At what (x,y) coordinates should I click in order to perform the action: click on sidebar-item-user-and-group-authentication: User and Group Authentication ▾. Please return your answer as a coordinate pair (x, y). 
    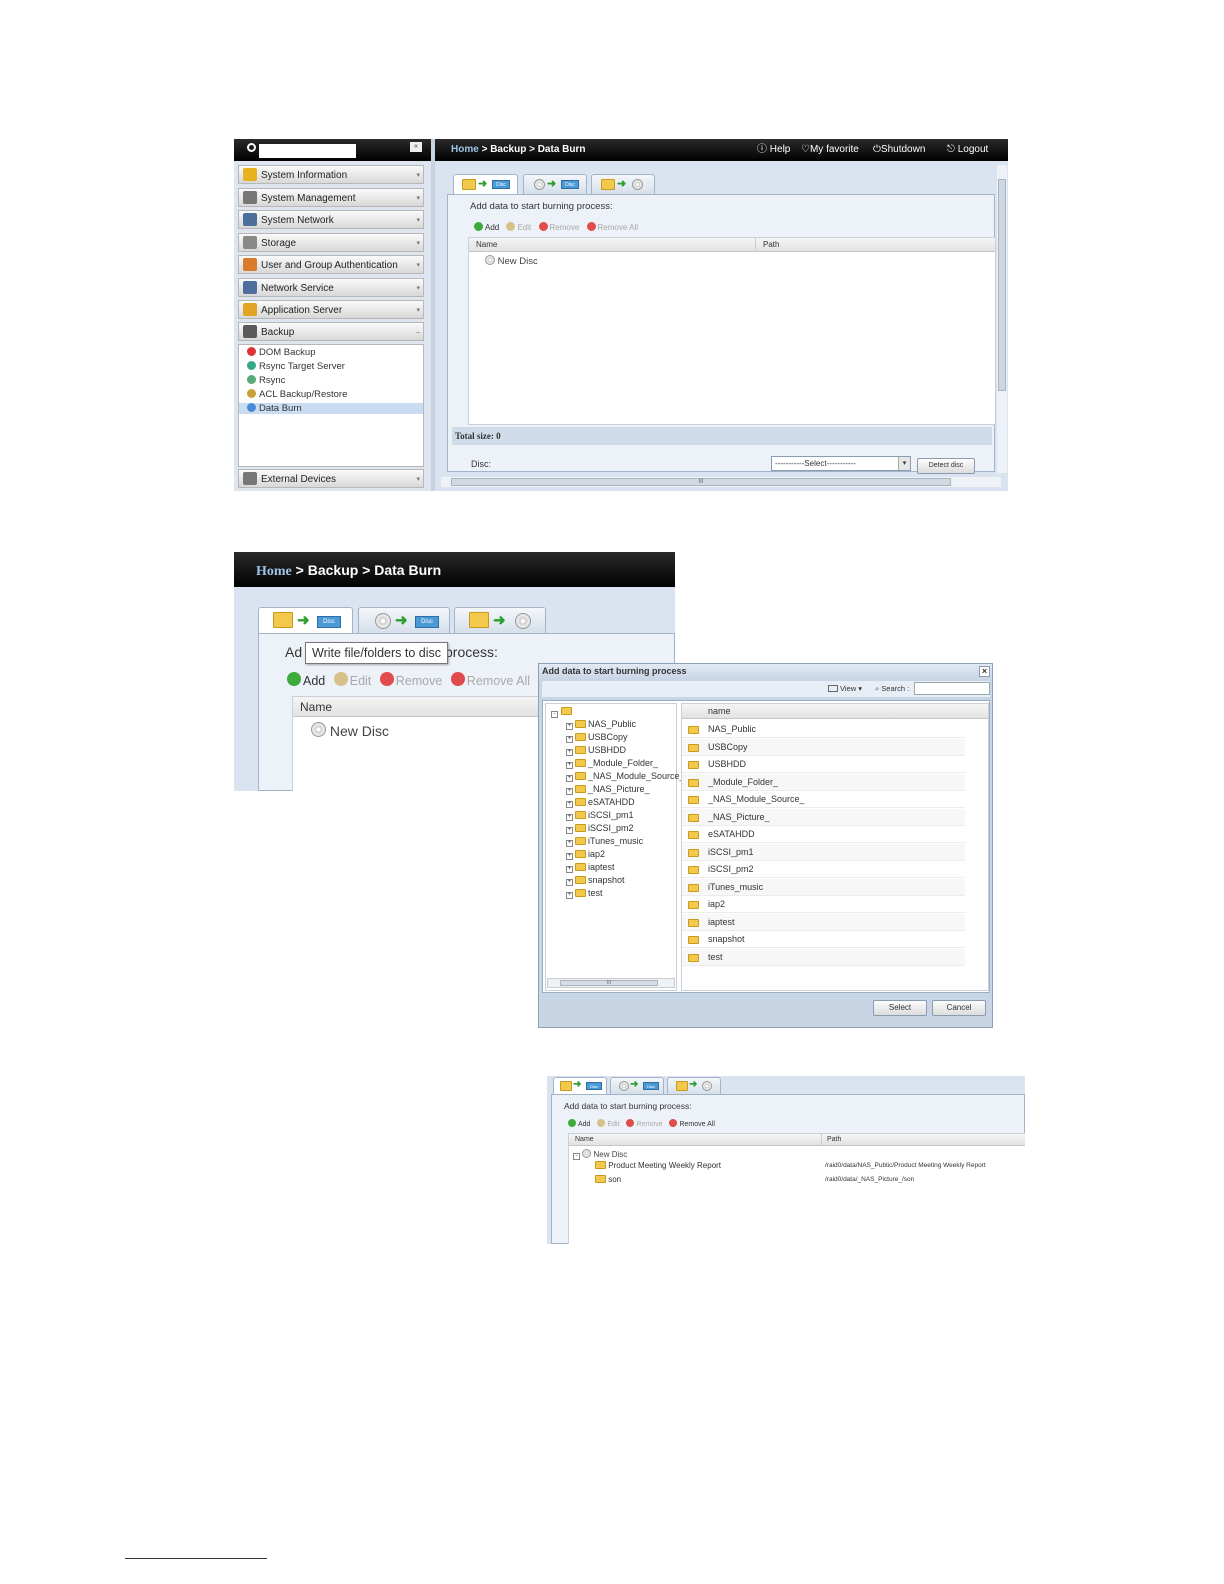
    Looking at the image, I should click on (331, 264).